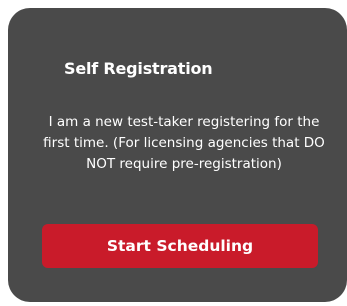  Describe the element at coordinates (138, 68) in the screenshot. I see `card-title: Self Registration` at that location.